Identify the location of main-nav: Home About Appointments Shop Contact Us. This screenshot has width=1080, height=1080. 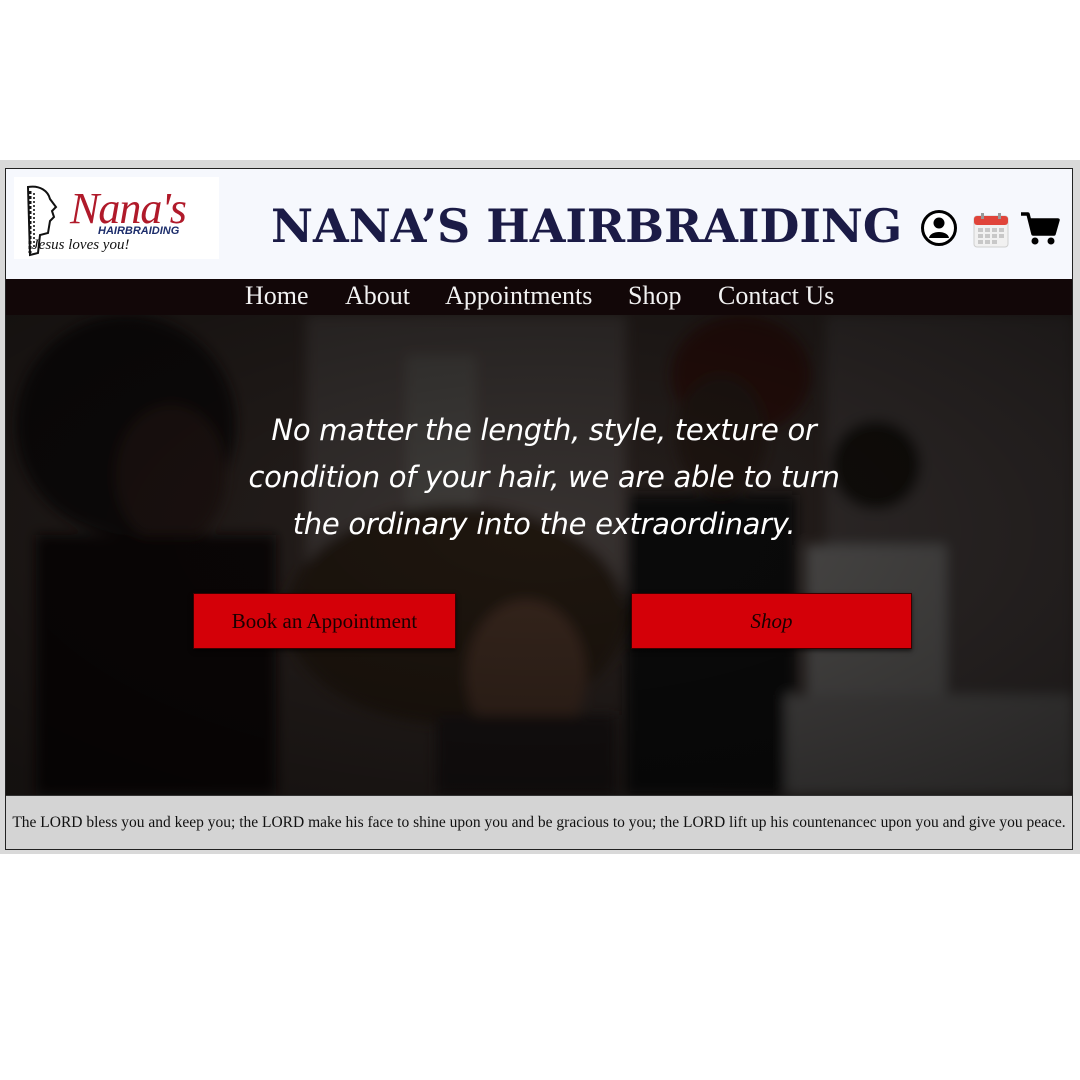
(539, 297).